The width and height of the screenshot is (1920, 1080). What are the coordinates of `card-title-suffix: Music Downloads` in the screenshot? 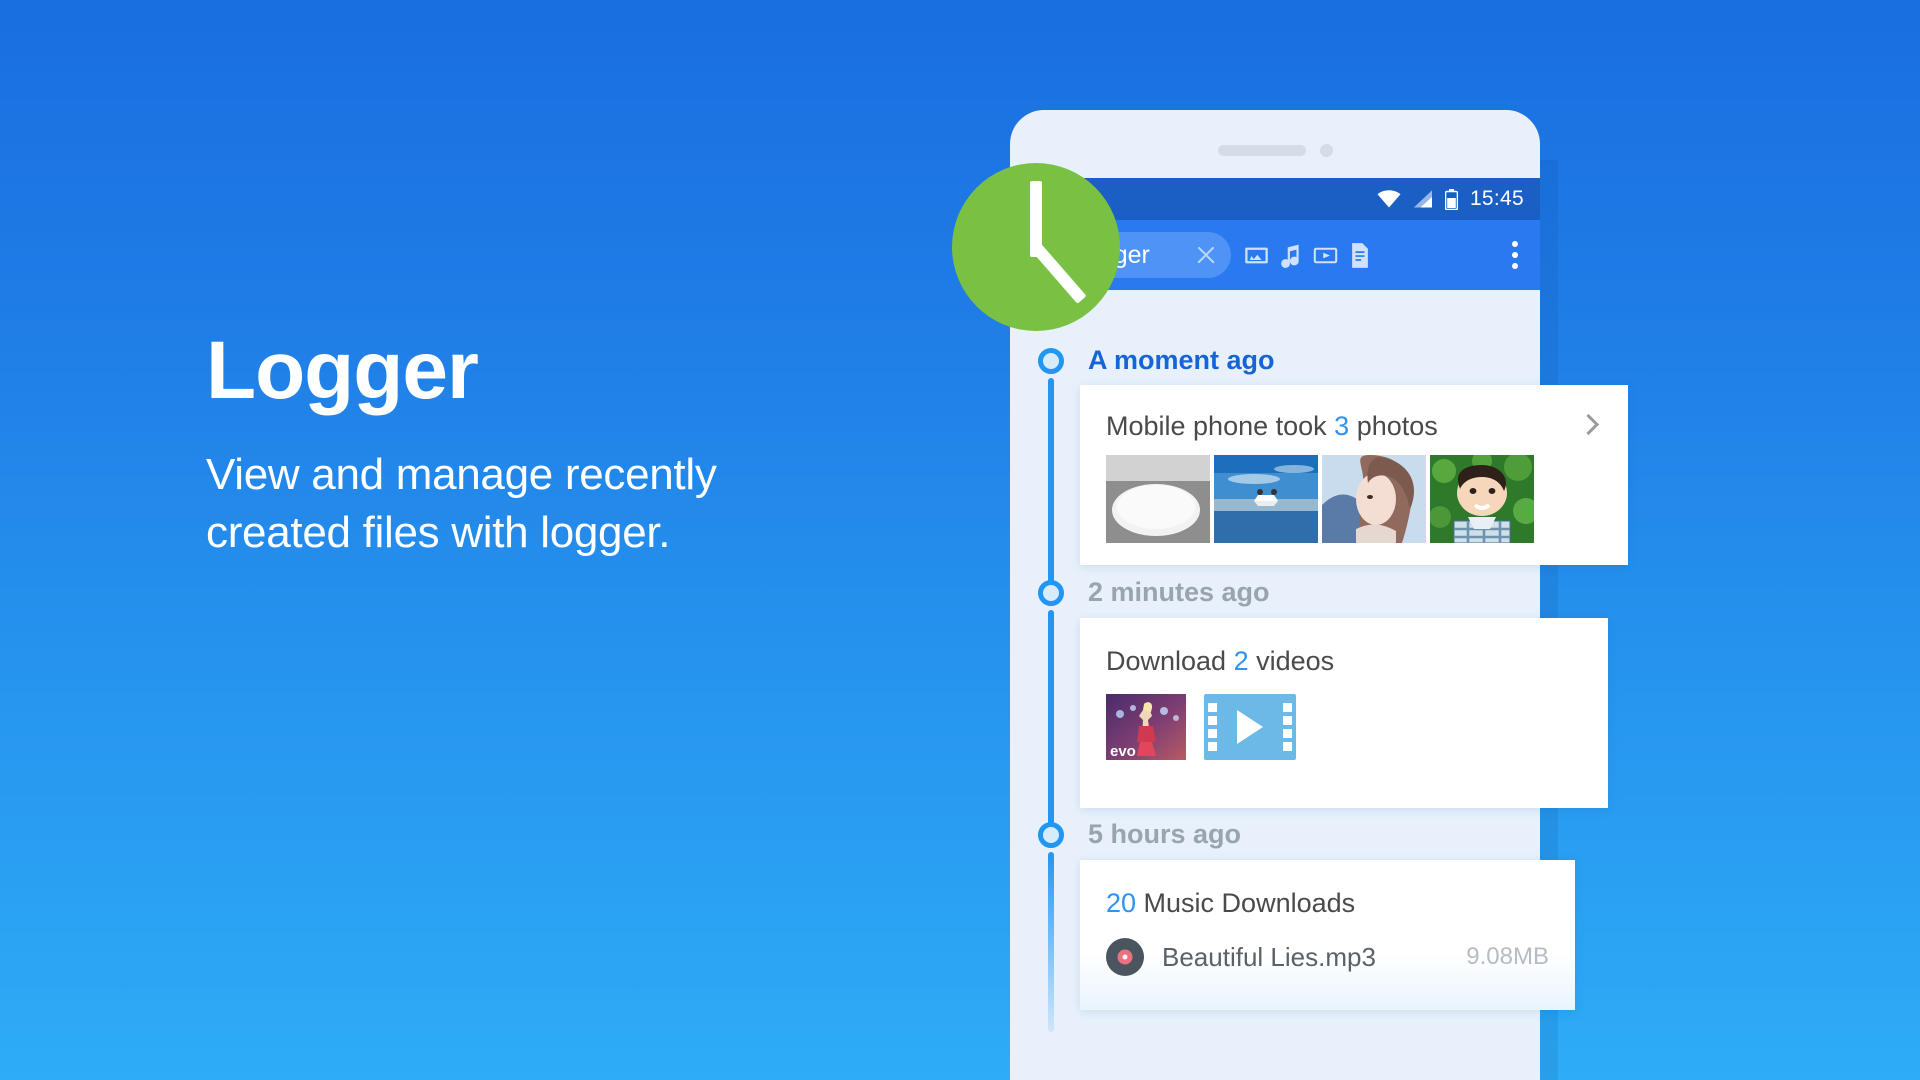 It's located at (1246, 903).